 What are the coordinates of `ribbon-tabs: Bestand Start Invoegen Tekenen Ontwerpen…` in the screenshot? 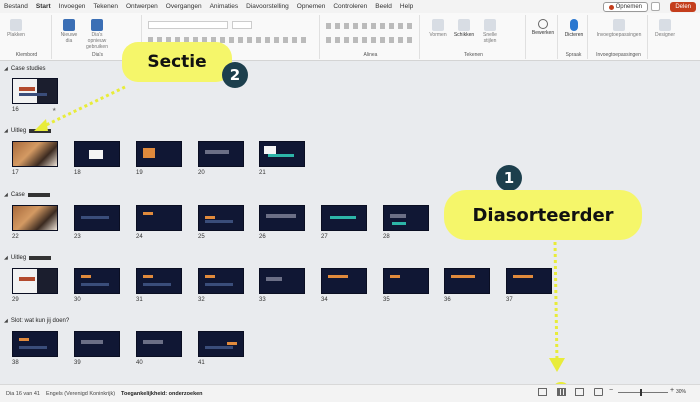 It's located at (350, 7).